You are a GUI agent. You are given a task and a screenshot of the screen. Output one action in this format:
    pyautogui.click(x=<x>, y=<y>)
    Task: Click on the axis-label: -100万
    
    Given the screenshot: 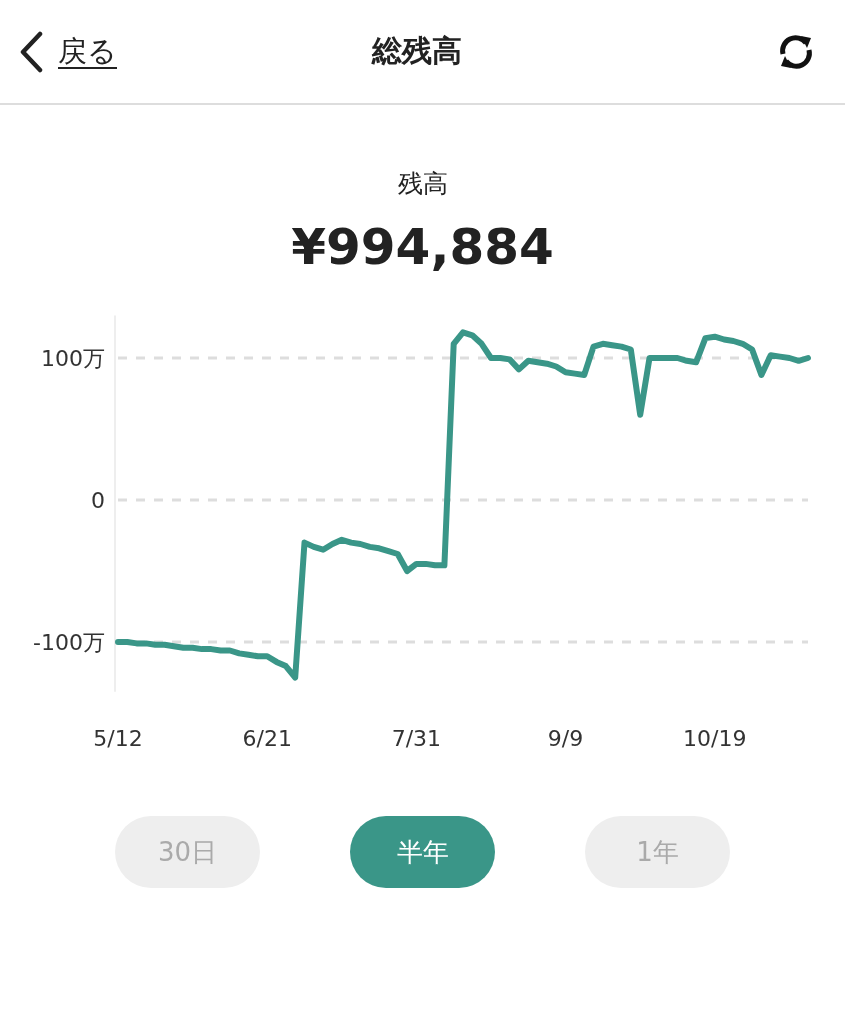 What is the action you would take?
    pyautogui.click(x=69, y=642)
    